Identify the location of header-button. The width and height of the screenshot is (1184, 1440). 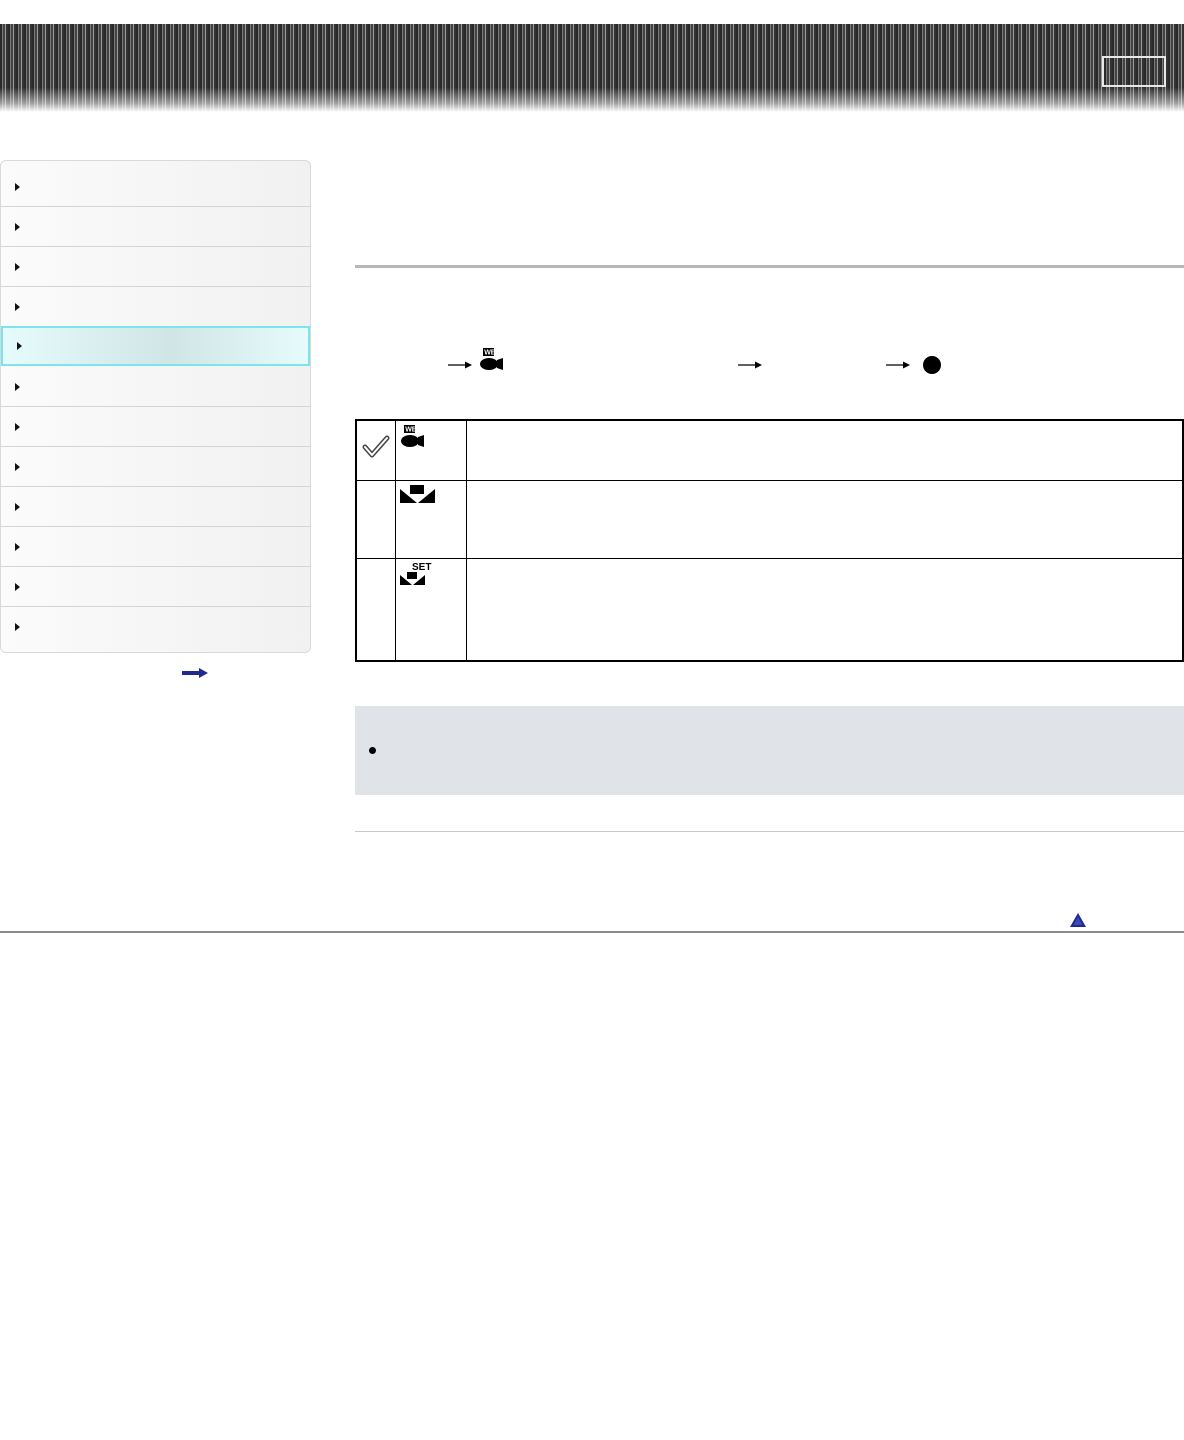
(1134, 71).